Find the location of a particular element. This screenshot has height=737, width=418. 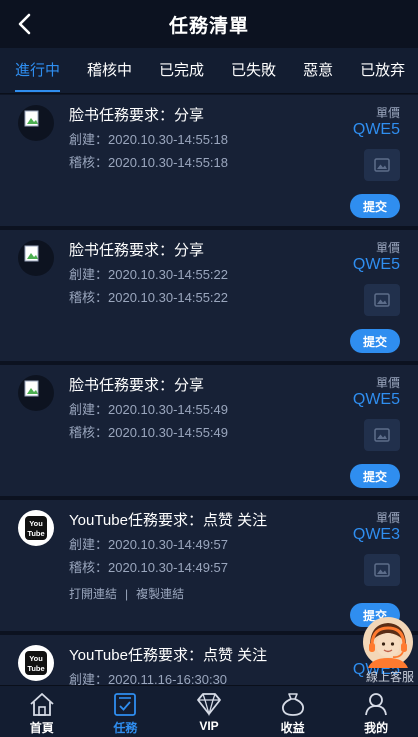

tabbar-earnings: 收益 is located at coordinates (293, 711).